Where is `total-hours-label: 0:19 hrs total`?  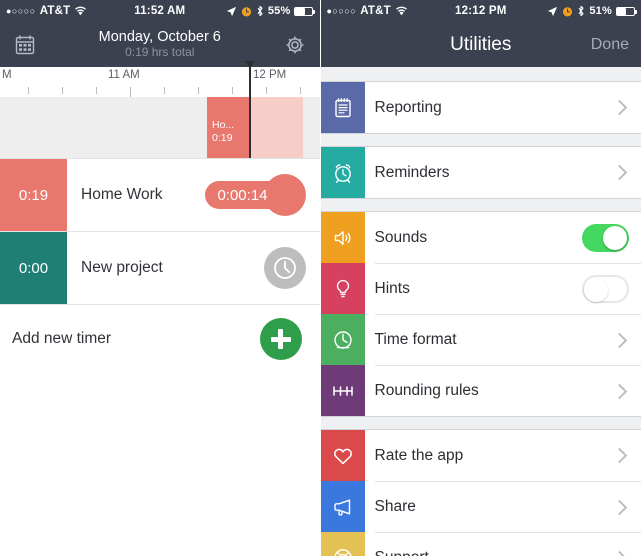 total-hours-label: 0:19 hrs total is located at coordinates (160, 52).